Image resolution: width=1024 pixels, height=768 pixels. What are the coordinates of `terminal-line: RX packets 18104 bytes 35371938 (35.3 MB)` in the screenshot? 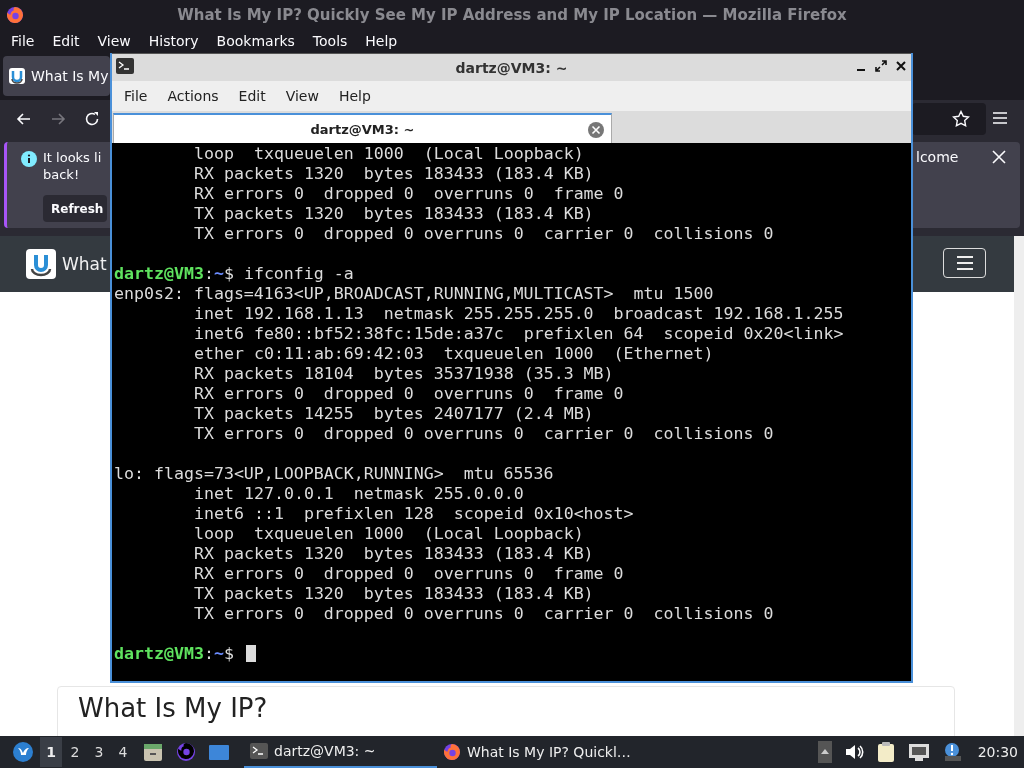 It's located at (404, 374).